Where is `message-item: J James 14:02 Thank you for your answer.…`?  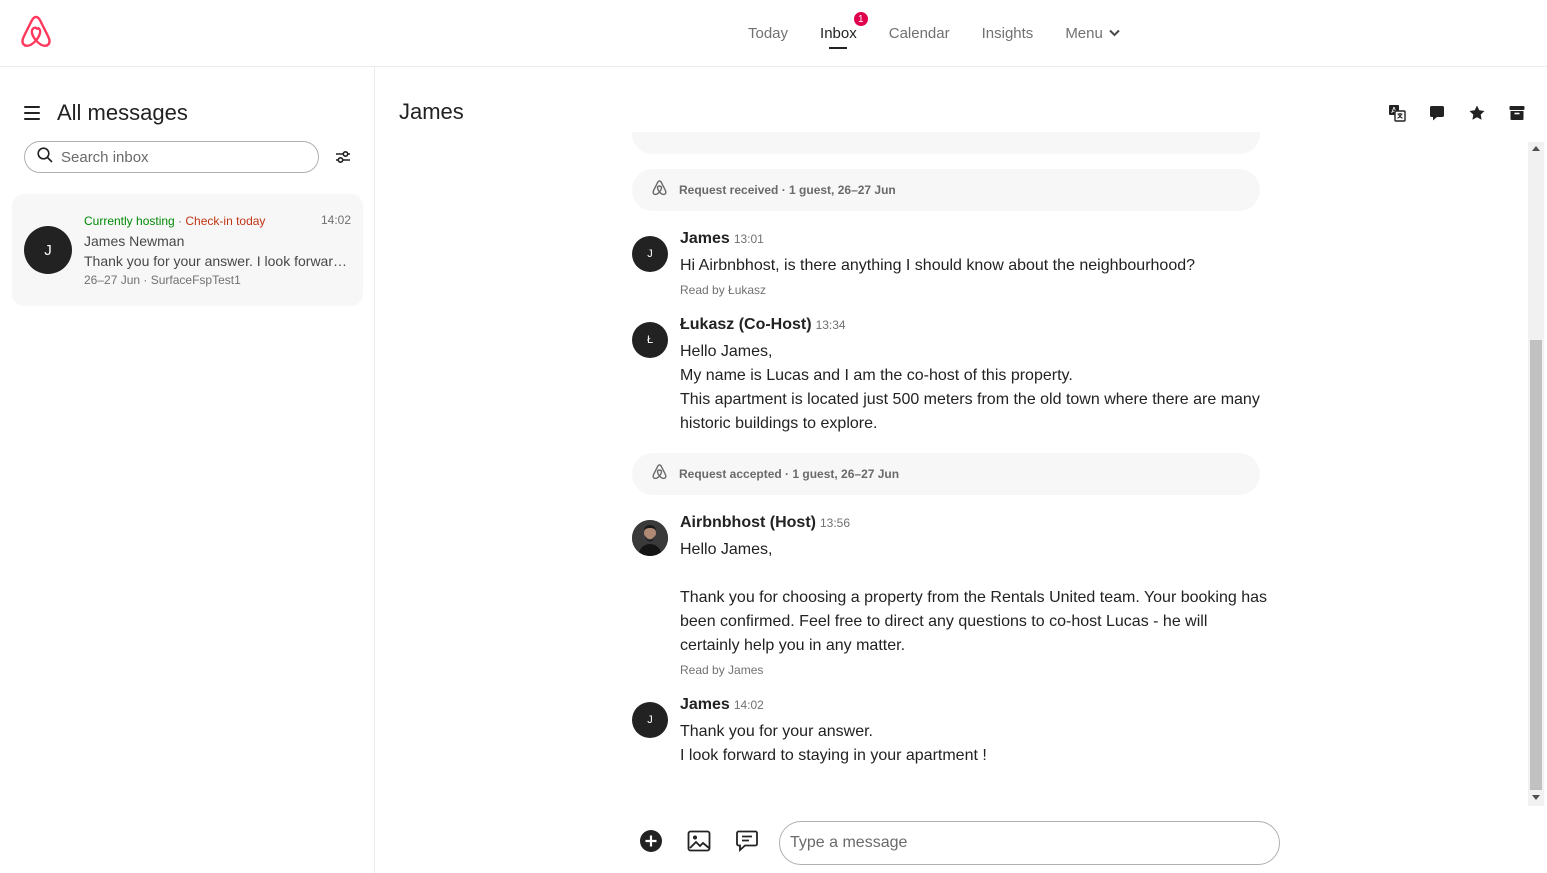
message-item: J James 14:02 Thank you for your answer.… is located at coordinates (952, 736).